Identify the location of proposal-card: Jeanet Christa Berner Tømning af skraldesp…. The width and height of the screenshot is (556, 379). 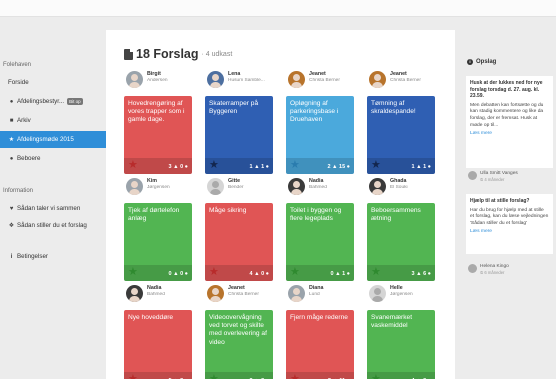
(401, 121).